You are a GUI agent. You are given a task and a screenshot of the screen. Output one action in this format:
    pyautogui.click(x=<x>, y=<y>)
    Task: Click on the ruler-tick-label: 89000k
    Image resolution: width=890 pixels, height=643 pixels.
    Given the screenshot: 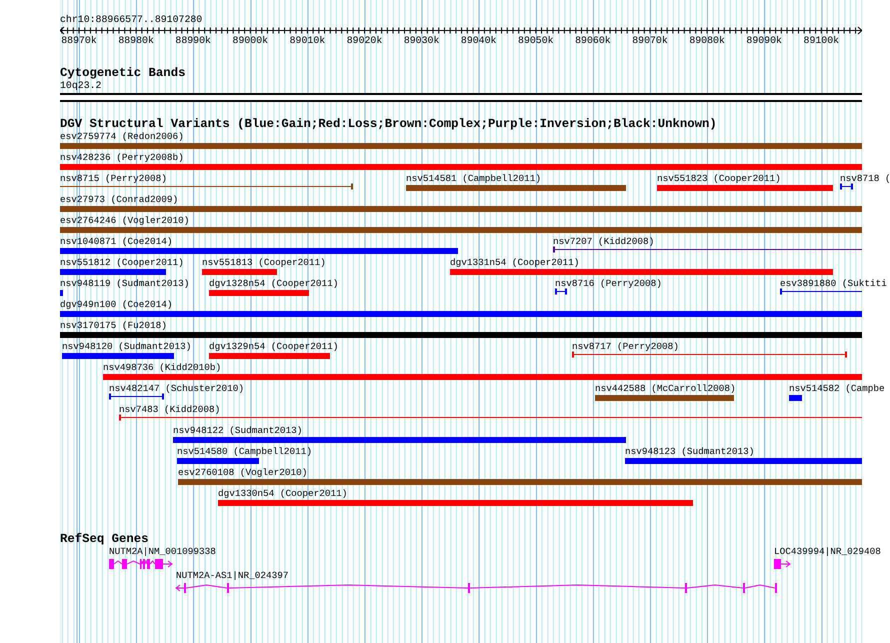 What is the action you would take?
    pyautogui.click(x=250, y=40)
    